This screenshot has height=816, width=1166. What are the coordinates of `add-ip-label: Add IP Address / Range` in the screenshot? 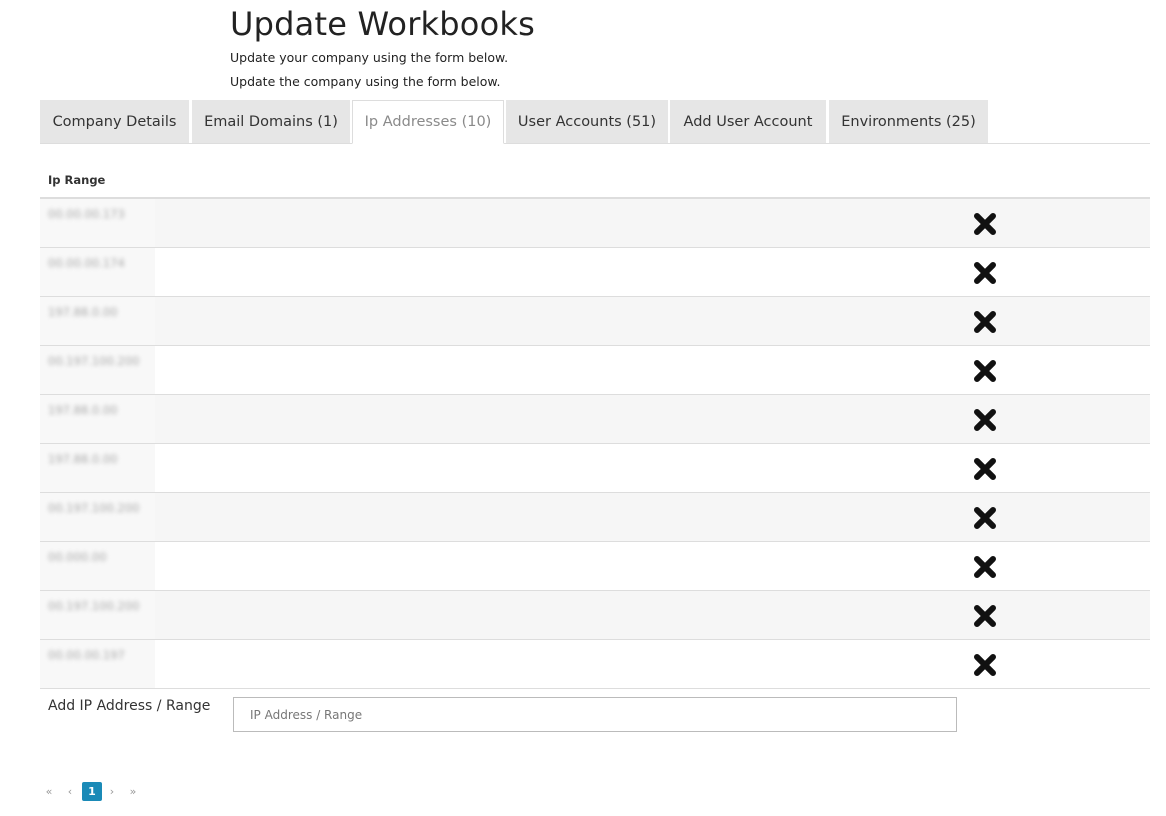 It's located at (129, 706).